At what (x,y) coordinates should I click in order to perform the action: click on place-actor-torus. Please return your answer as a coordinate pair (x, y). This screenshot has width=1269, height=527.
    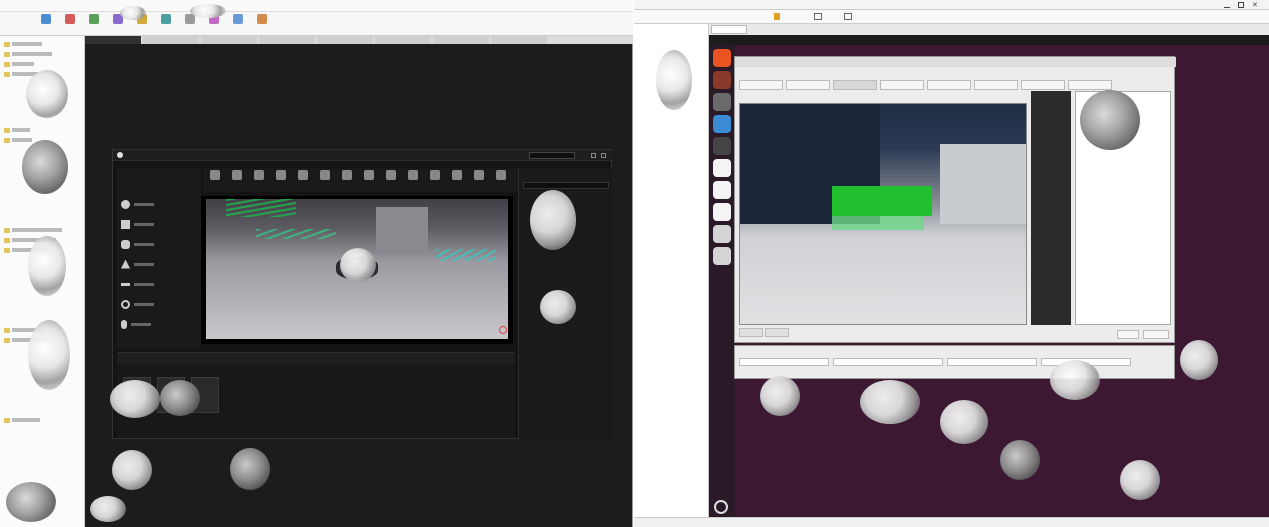
    Looking at the image, I should click on (159, 304).